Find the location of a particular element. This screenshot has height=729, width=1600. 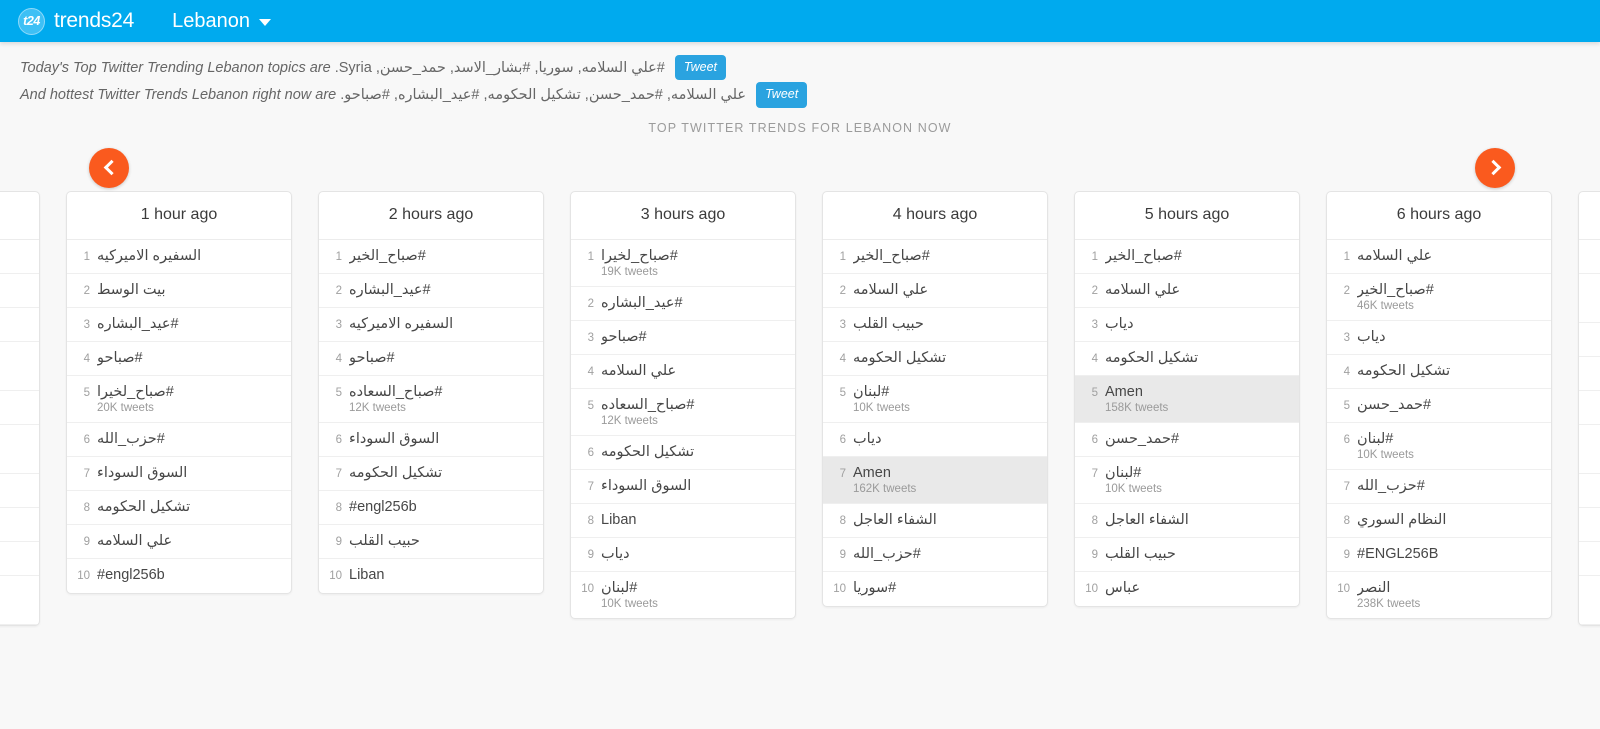

trend-row: 2 بيت الوسط is located at coordinates (179, 291).